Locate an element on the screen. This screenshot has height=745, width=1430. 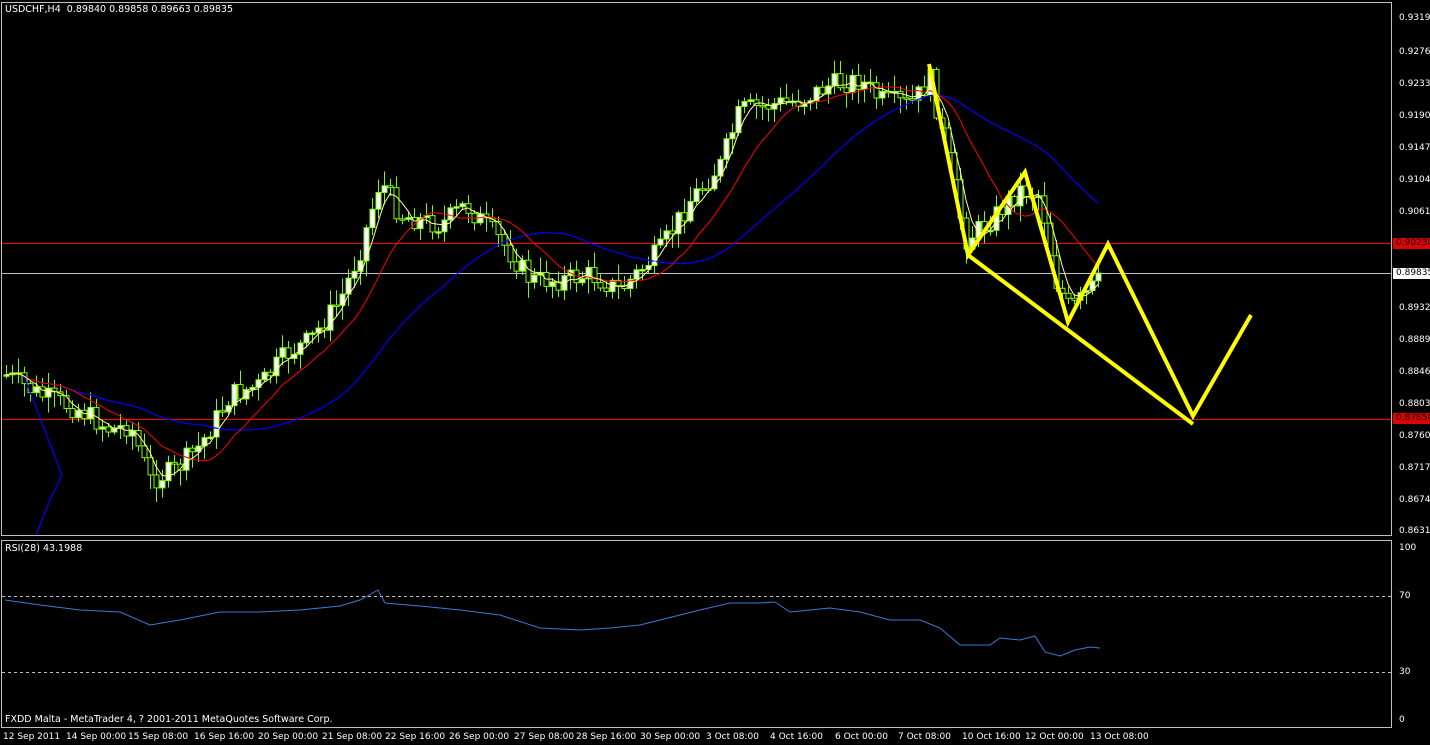
time-axis-label: 3 Oct 08:00 is located at coordinates (732, 737).